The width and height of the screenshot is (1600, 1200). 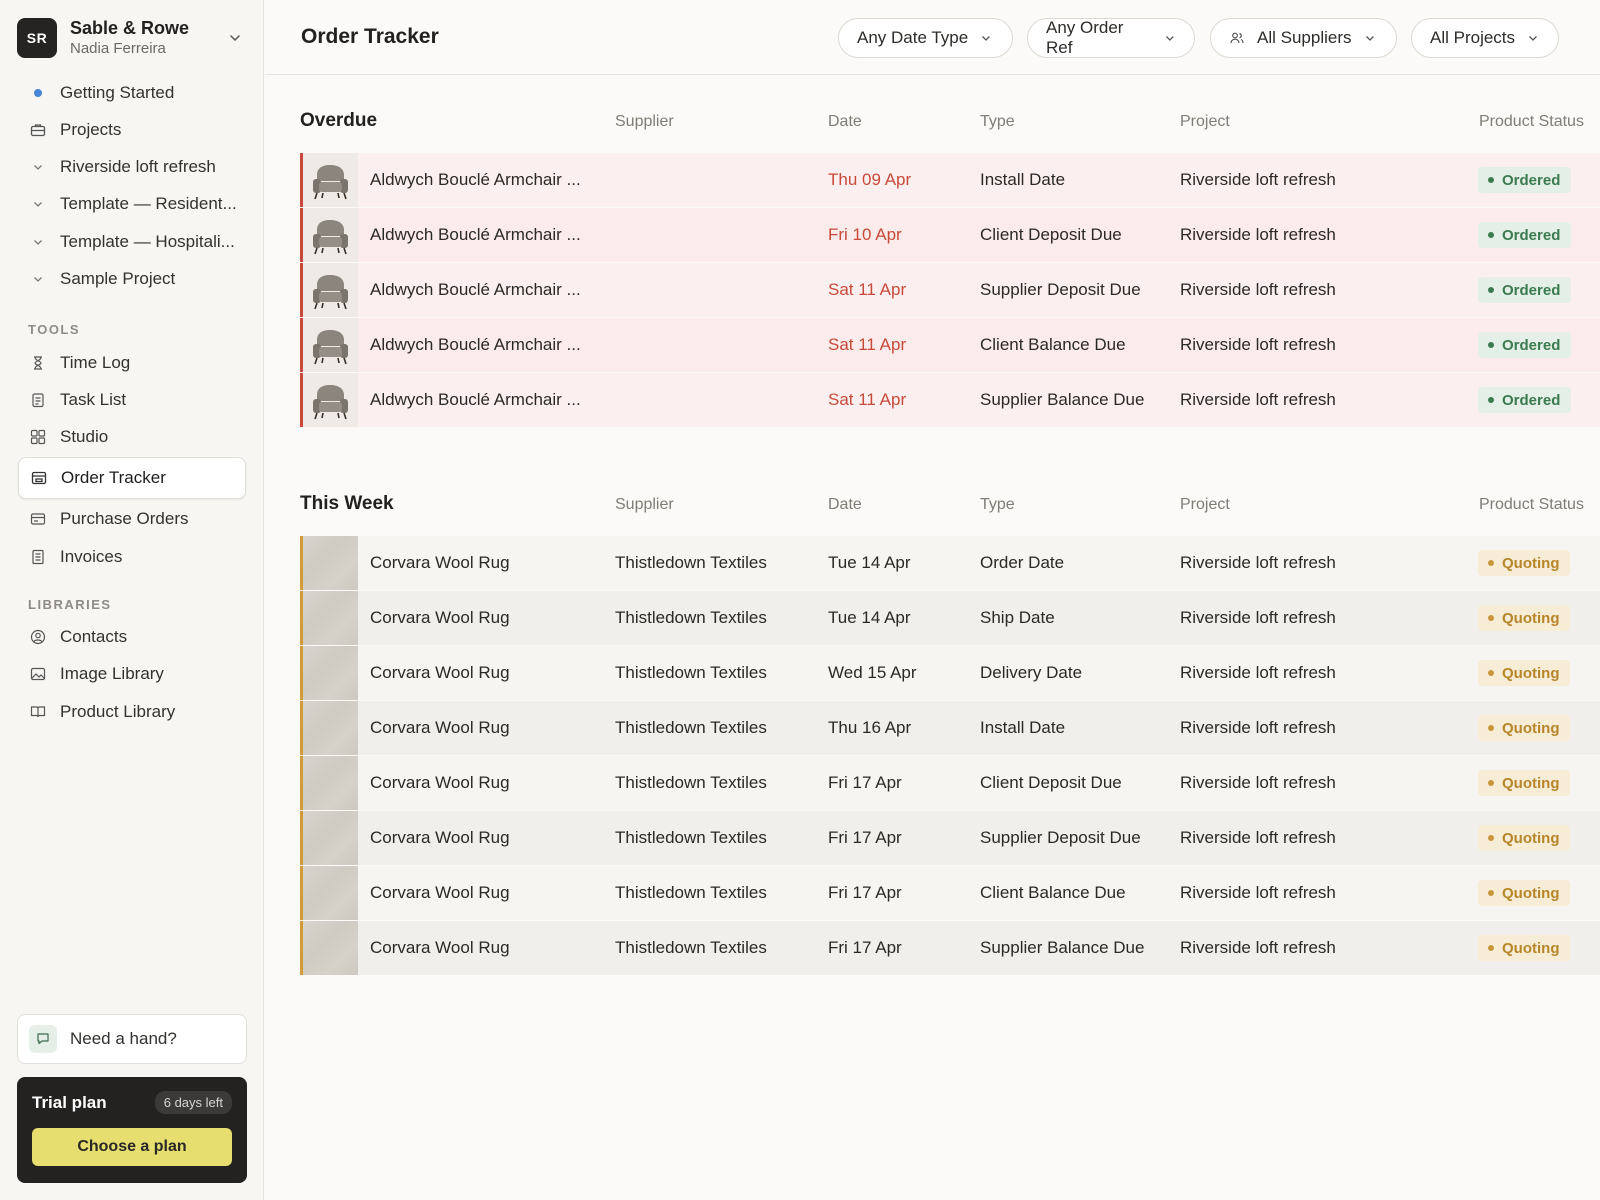 I want to click on sidebar-item-riverside-loft-refresh: Riverside loft refresh, so click(x=132, y=167).